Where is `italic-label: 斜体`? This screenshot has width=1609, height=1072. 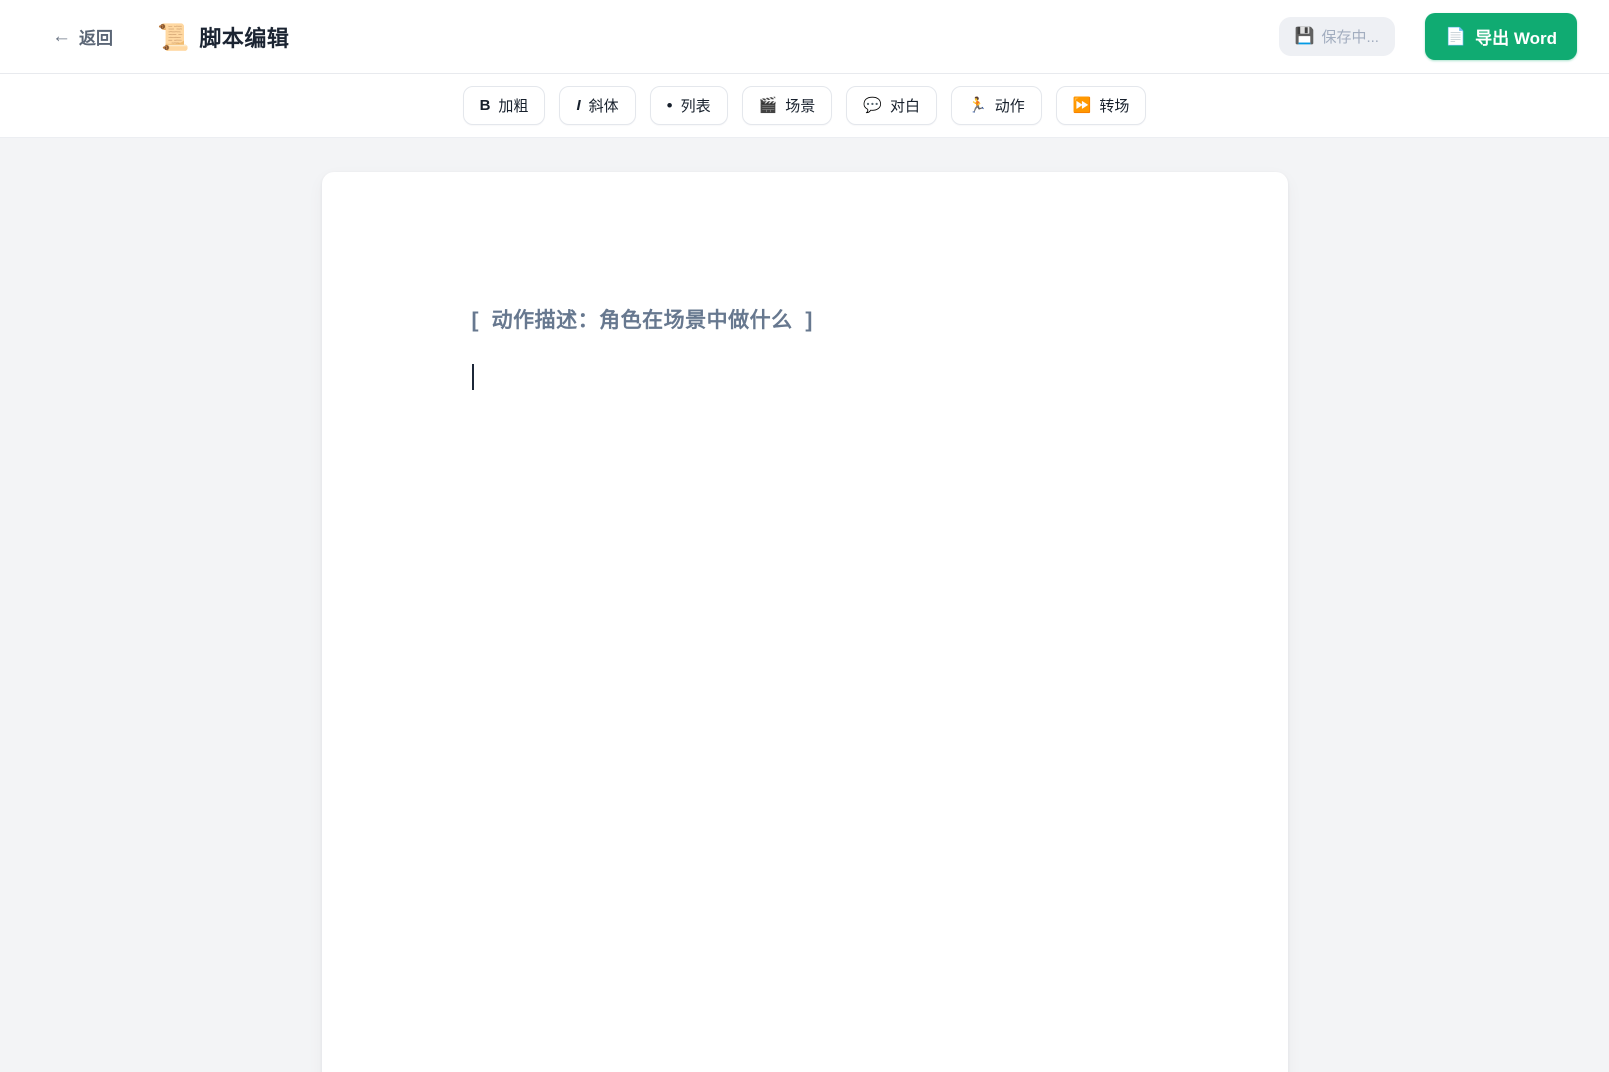 italic-label: 斜体 is located at coordinates (603, 106).